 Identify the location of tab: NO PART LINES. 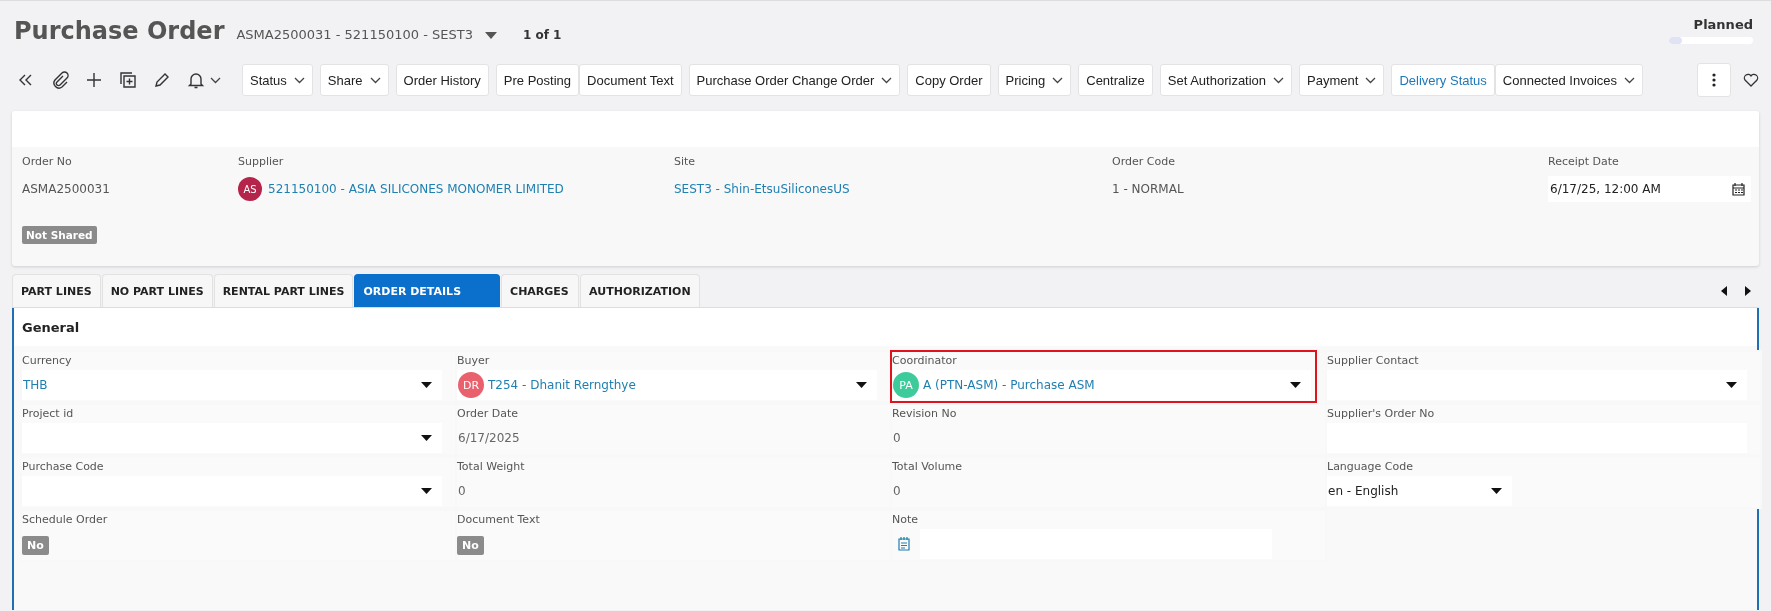
(157, 290).